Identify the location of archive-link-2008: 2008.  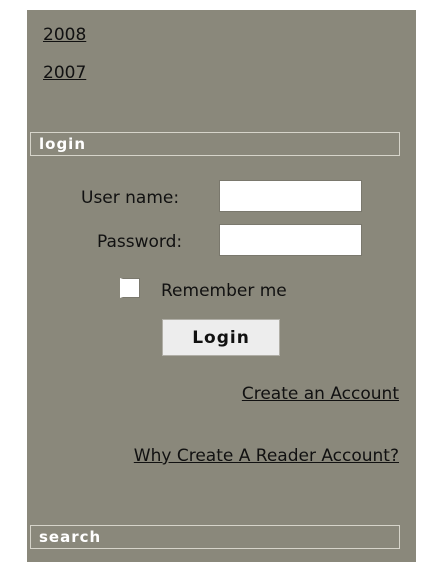
(64, 35).